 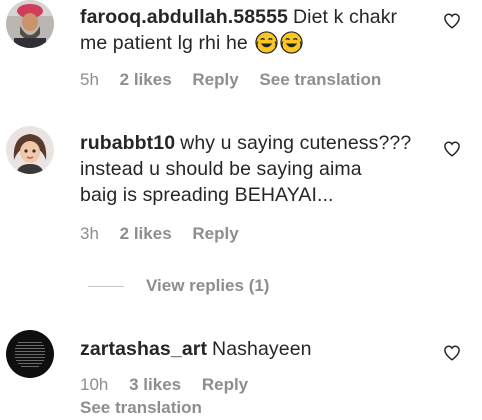 I want to click on comment-meta: 3h 2 likes Reply, so click(x=167, y=234).